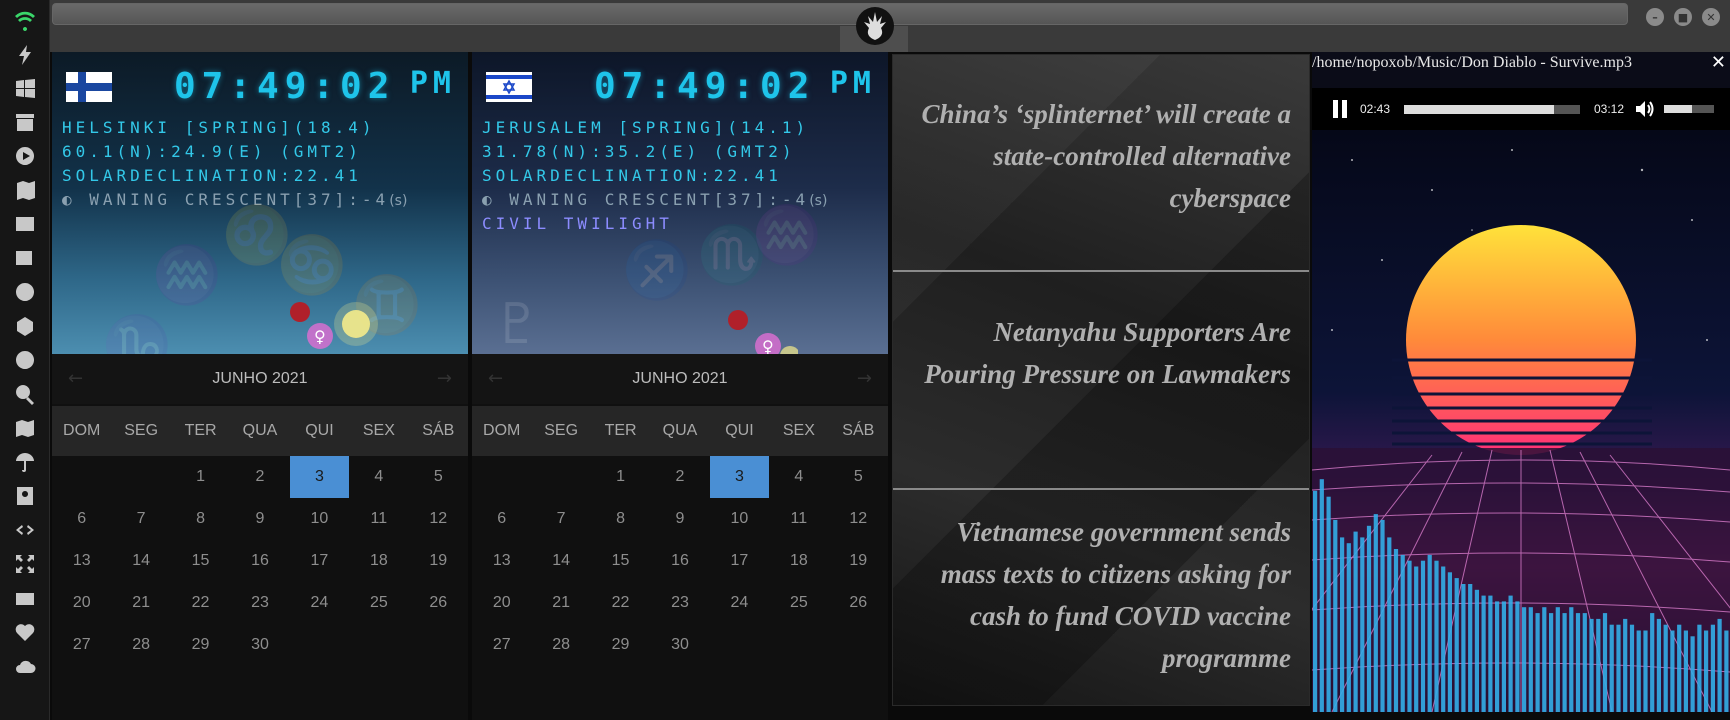 The image size is (1730, 720). What do you see at coordinates (25, 394) in the screenshot?
I see `search-icon` at bounding box center [25, 394].